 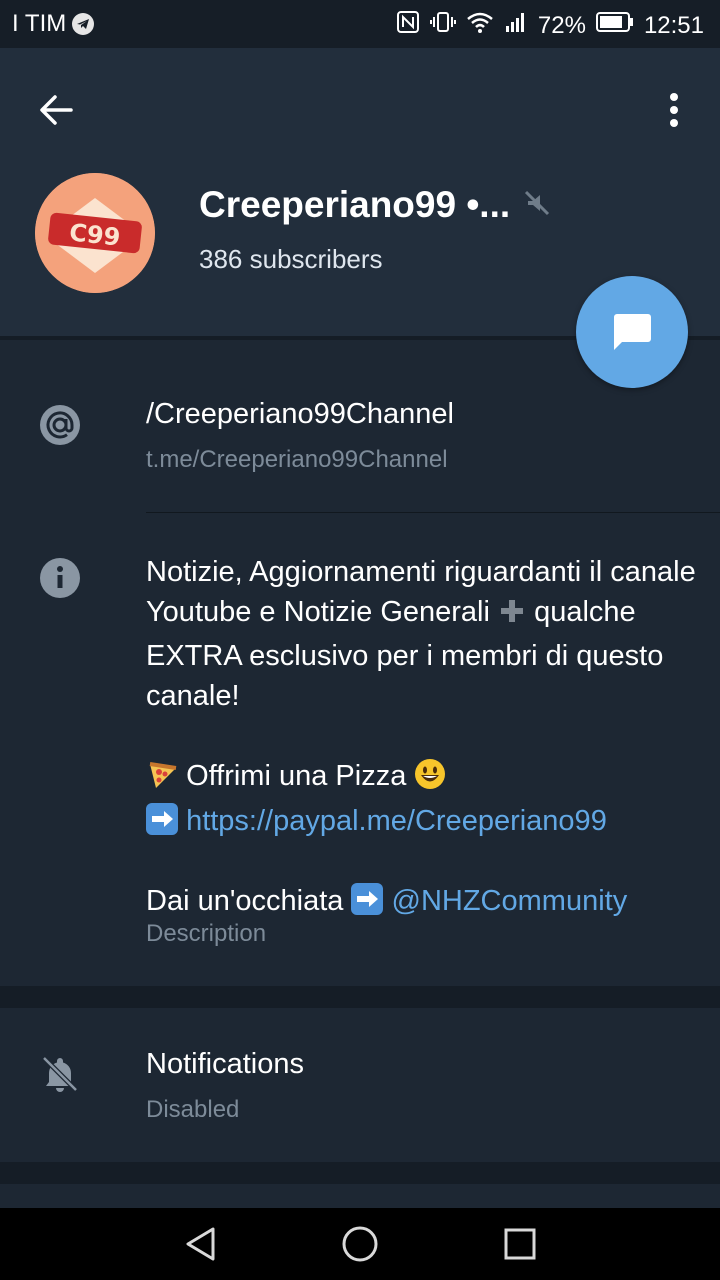 What do you see at coordinates (291, 259) in the screenshot?
I see `subscriber-count: 386 subscribers` at bounding box center [291, 259].